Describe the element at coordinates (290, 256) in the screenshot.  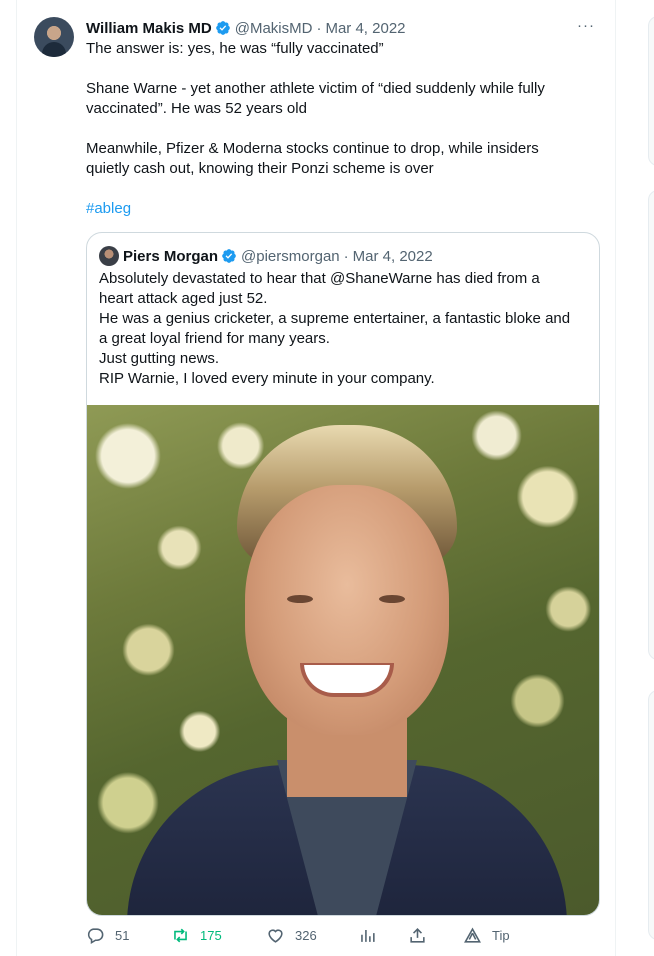
I see `quoted-author-handle: @piersmorgan` at that location.